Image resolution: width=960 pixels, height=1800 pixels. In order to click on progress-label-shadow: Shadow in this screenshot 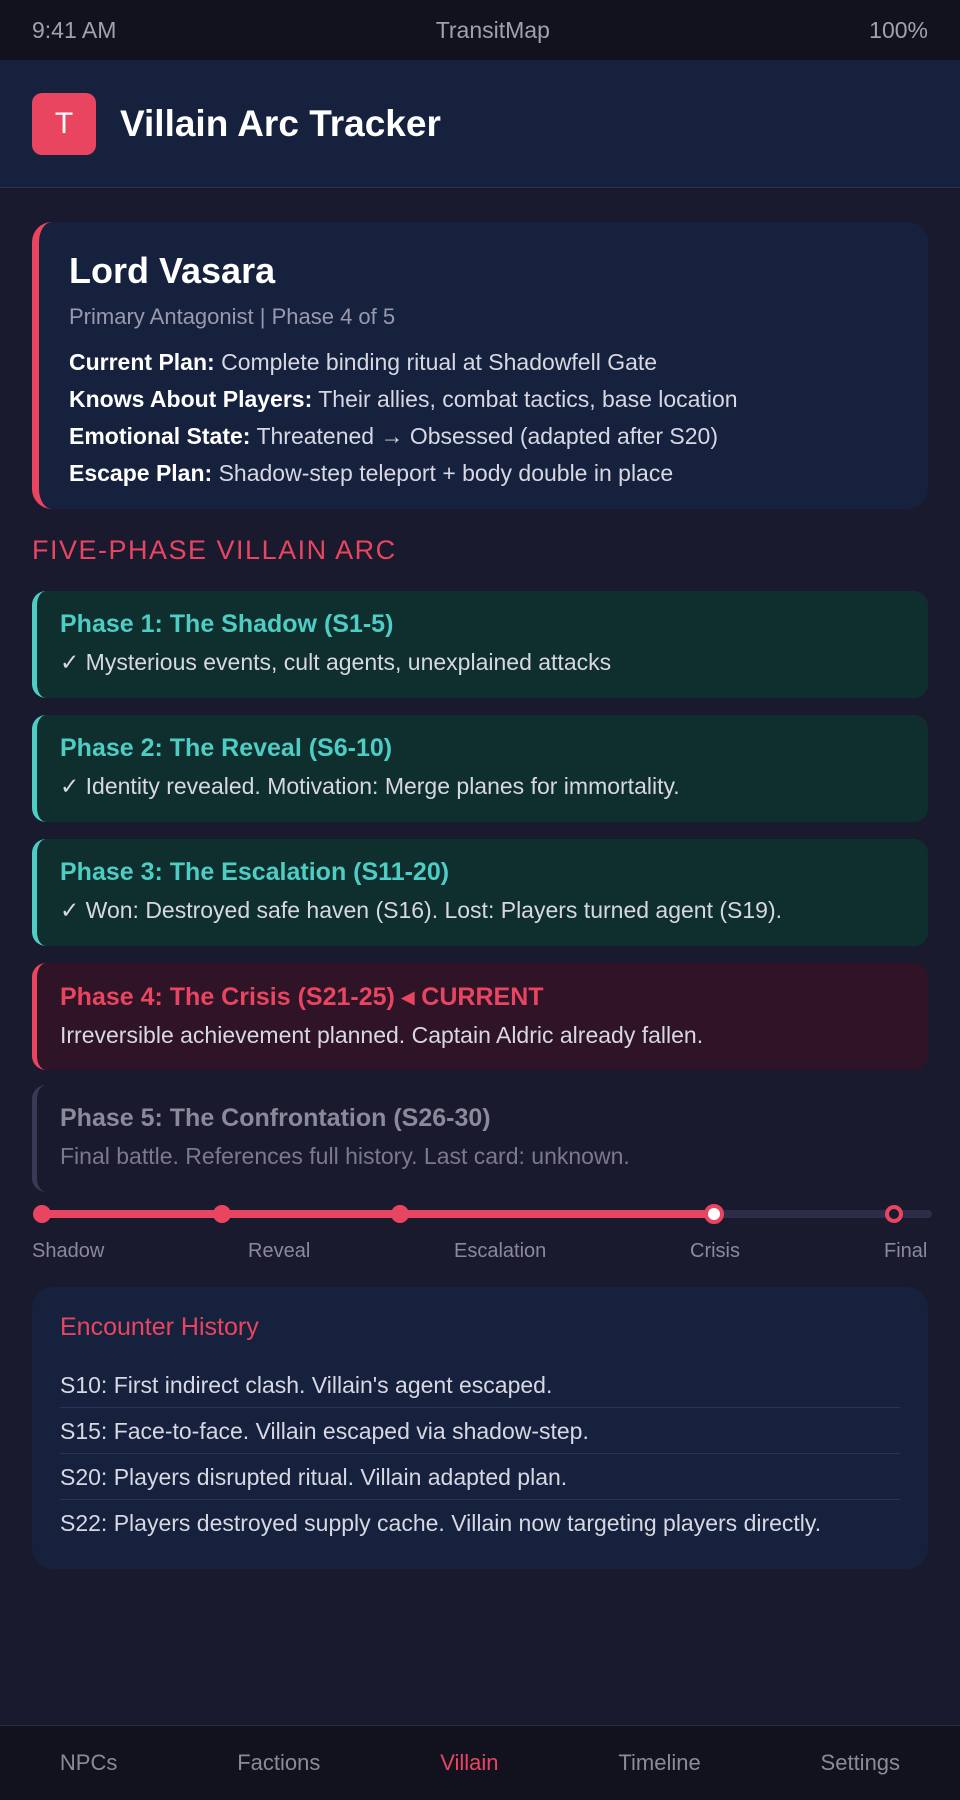, I will do `click(68, 1251)`.